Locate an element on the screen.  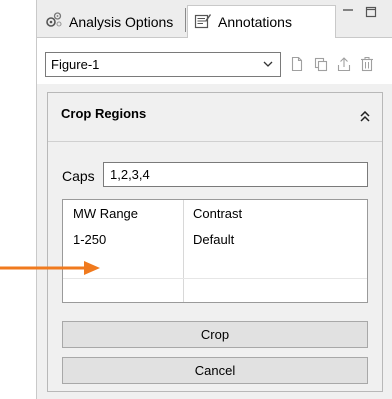
tab-analysis-options: Analysis Options is located at coordinates (112, 21).